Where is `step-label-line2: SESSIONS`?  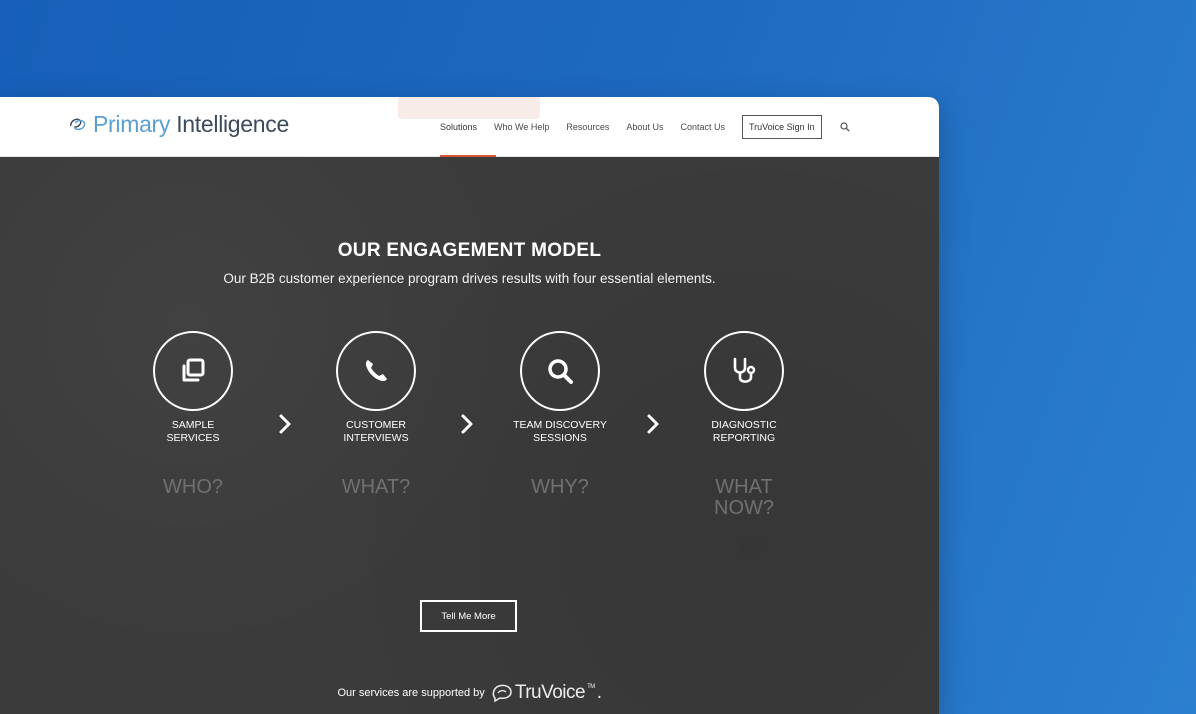 step-label-line2: SESSIONS is located at coordinates (560, 438).